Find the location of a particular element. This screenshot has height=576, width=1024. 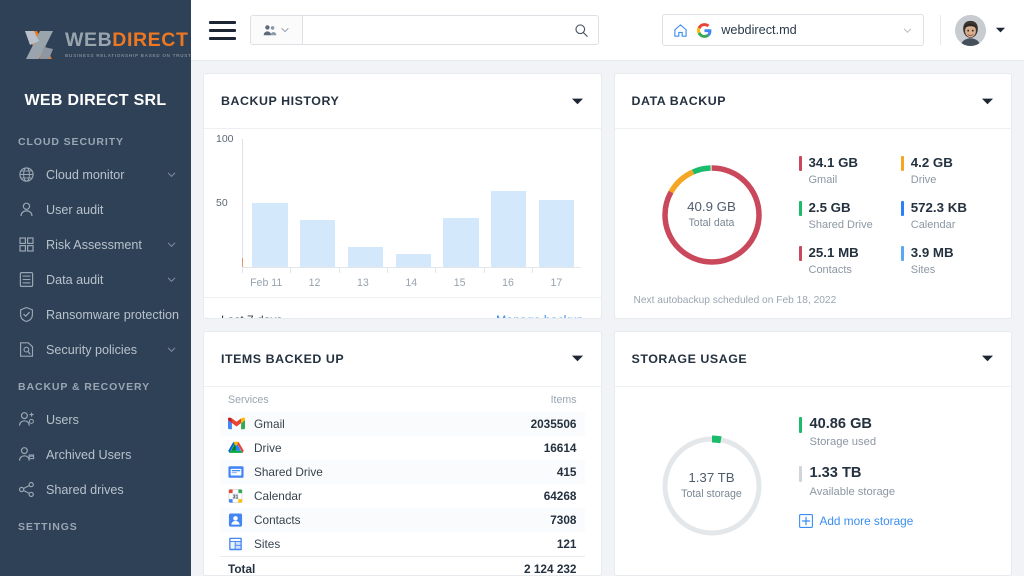

date-range-selector: Last 7 days is located at coordinates (259, 315).